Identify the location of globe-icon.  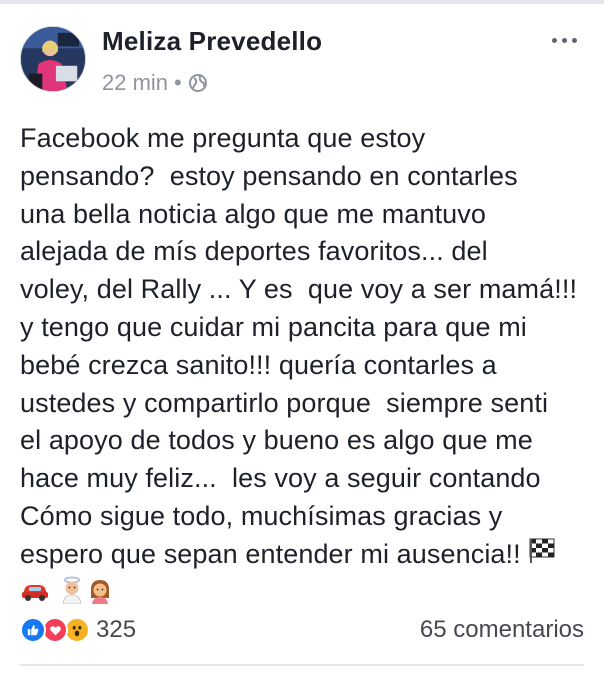
(198, 83).